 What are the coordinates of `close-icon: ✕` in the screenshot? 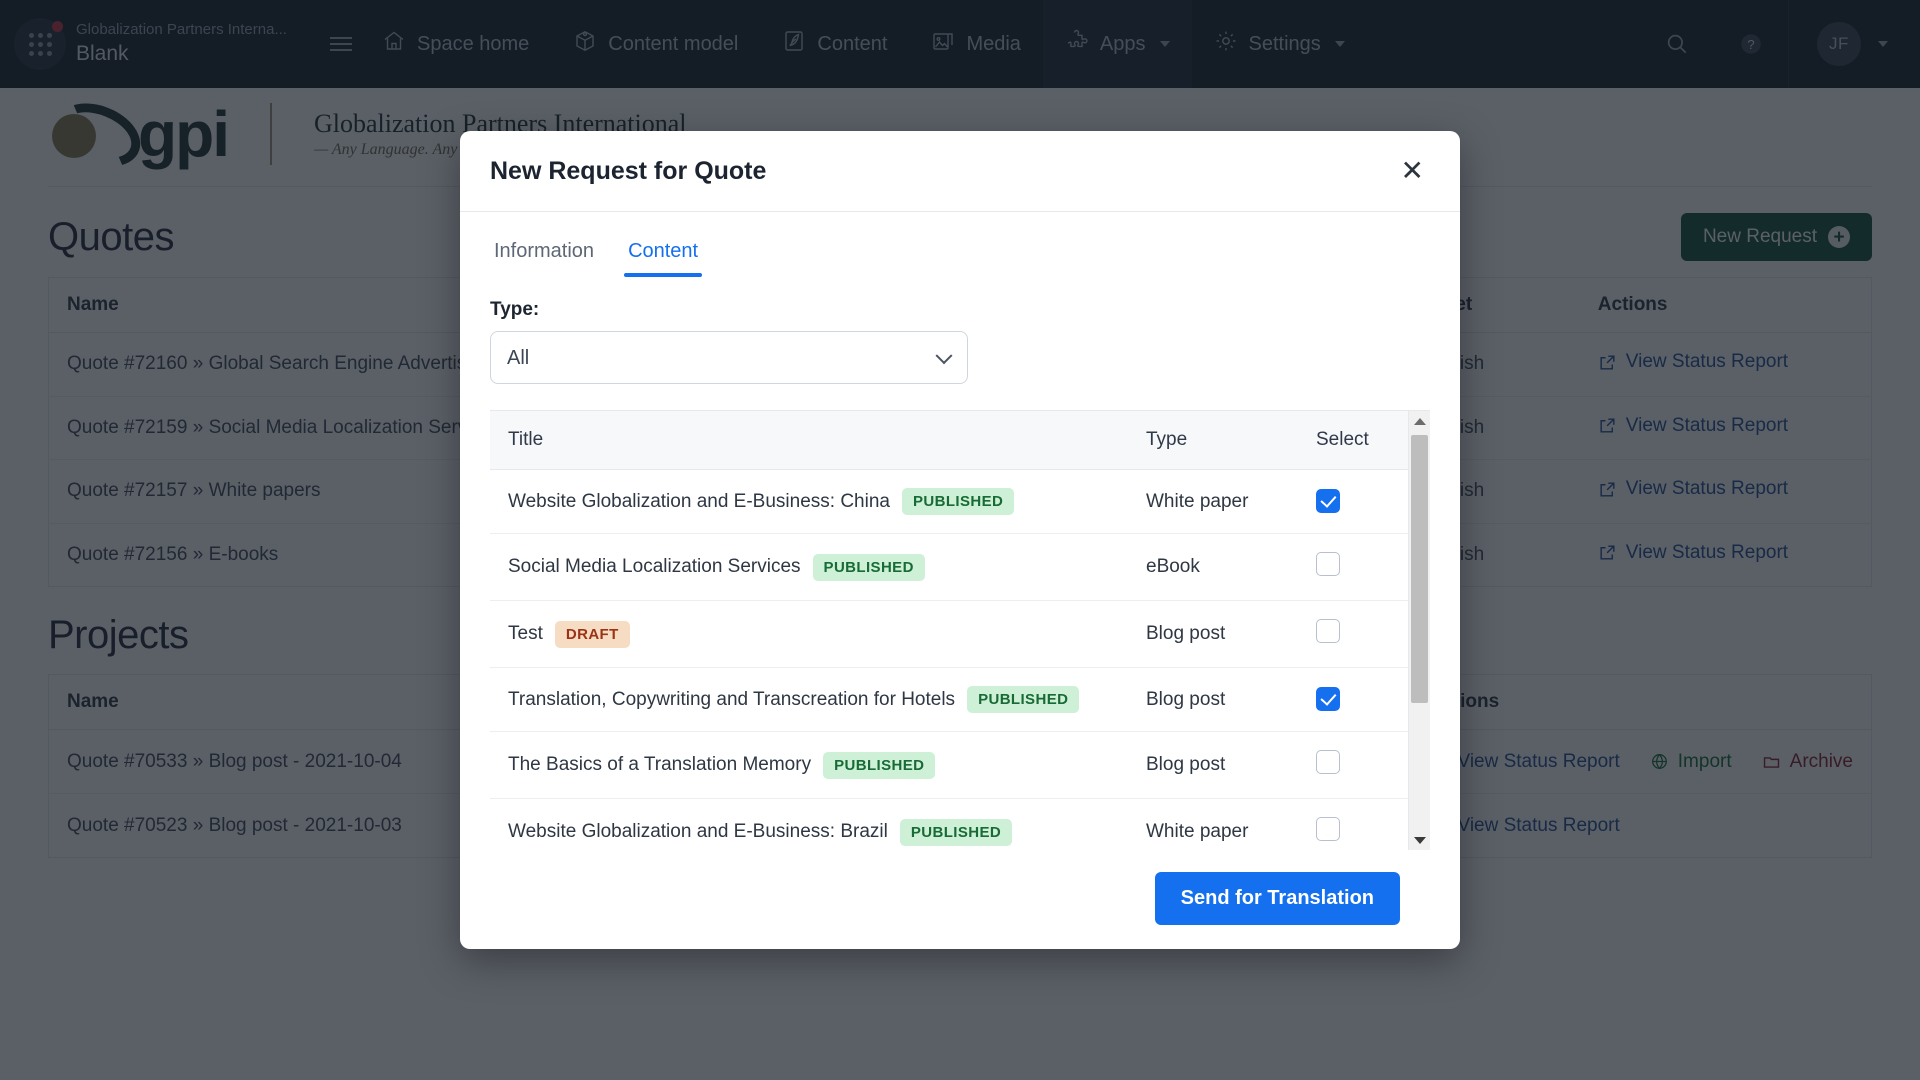 It's located at (1412, 171).